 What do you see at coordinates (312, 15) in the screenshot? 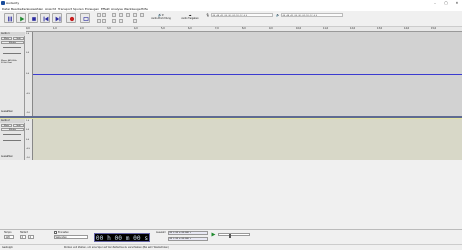
I see `playback-meter: -54 -48 -42 -36 -30 -24 -18 -12 -6 0` at bounding box center [312, 15].